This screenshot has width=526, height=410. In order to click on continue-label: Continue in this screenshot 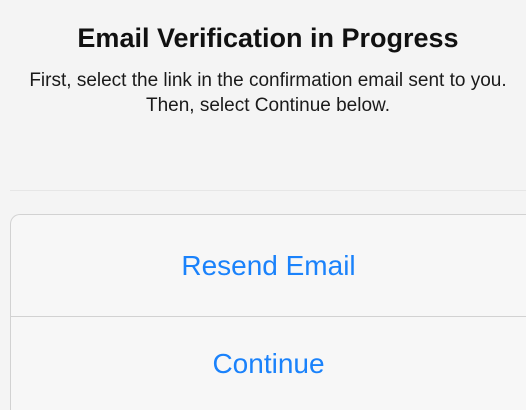, I will do `click(268, 363)`.